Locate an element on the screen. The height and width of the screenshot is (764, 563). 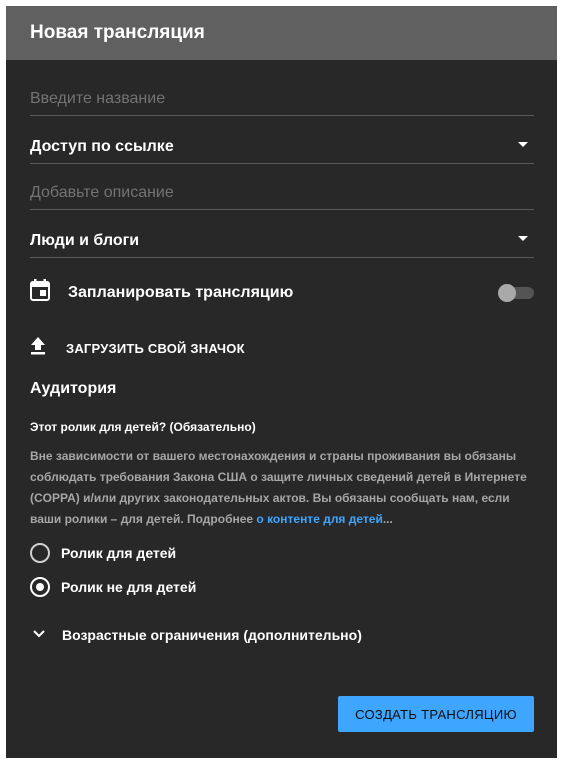
radio-button-checked is located at coordinates (40, 587).